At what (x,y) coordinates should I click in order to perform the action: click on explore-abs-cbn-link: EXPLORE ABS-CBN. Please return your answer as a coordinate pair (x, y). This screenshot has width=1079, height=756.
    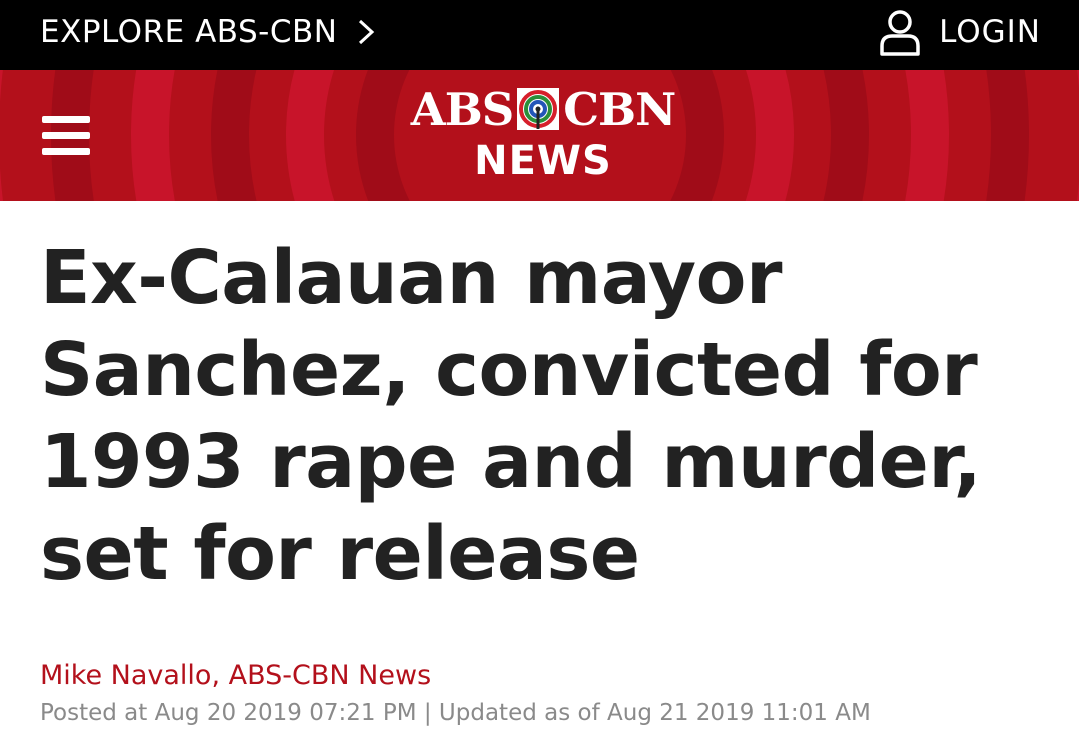
    Looking at the image, I should click on (208, 32).